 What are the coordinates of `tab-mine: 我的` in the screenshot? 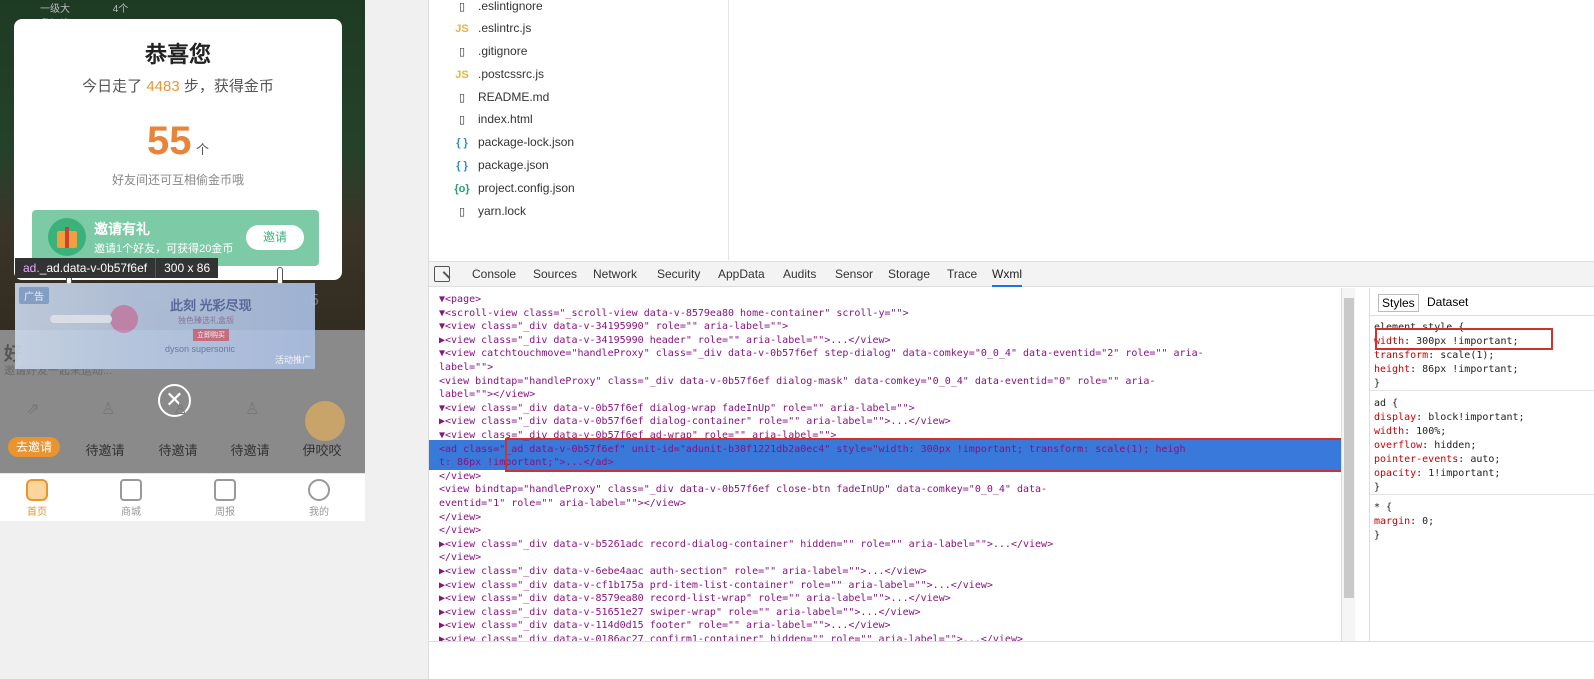 It's located at (319, 497).